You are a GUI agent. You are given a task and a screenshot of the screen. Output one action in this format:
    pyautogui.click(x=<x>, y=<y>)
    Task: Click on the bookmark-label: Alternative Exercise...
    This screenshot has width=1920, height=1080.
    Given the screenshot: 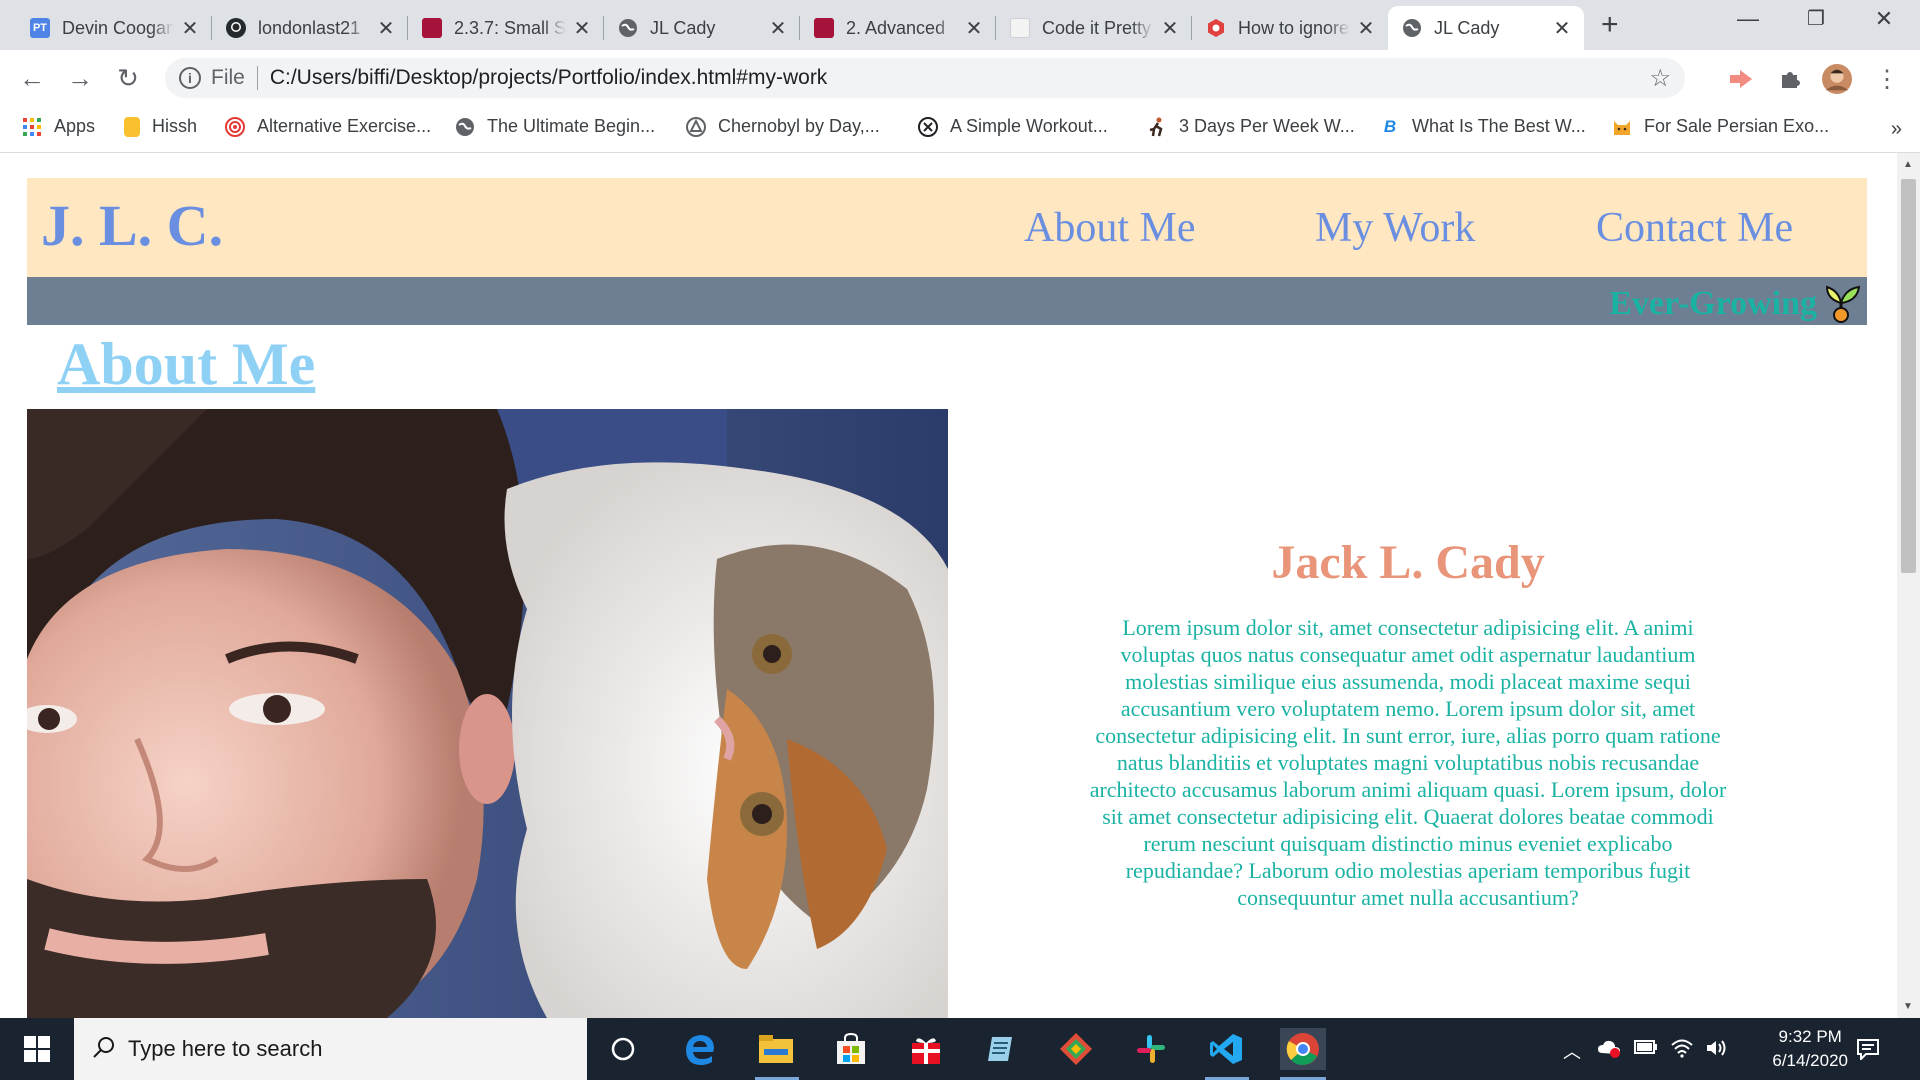 What is the action you would take?
    pyautogui.click(x=344, y=126)
    